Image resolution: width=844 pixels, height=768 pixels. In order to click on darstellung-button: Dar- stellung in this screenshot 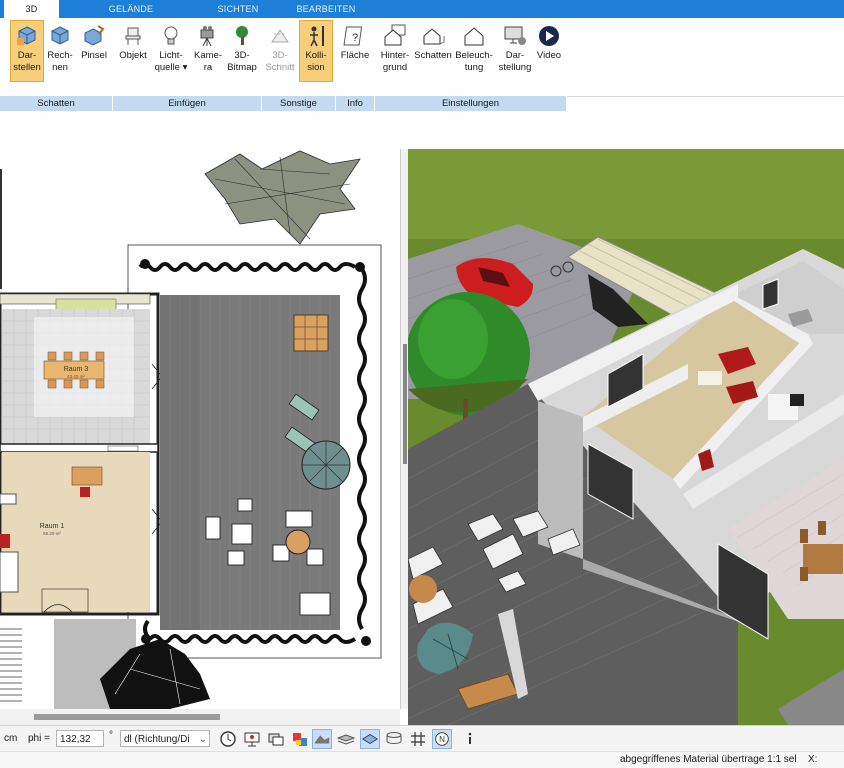, I will do `click(515, 51)`.